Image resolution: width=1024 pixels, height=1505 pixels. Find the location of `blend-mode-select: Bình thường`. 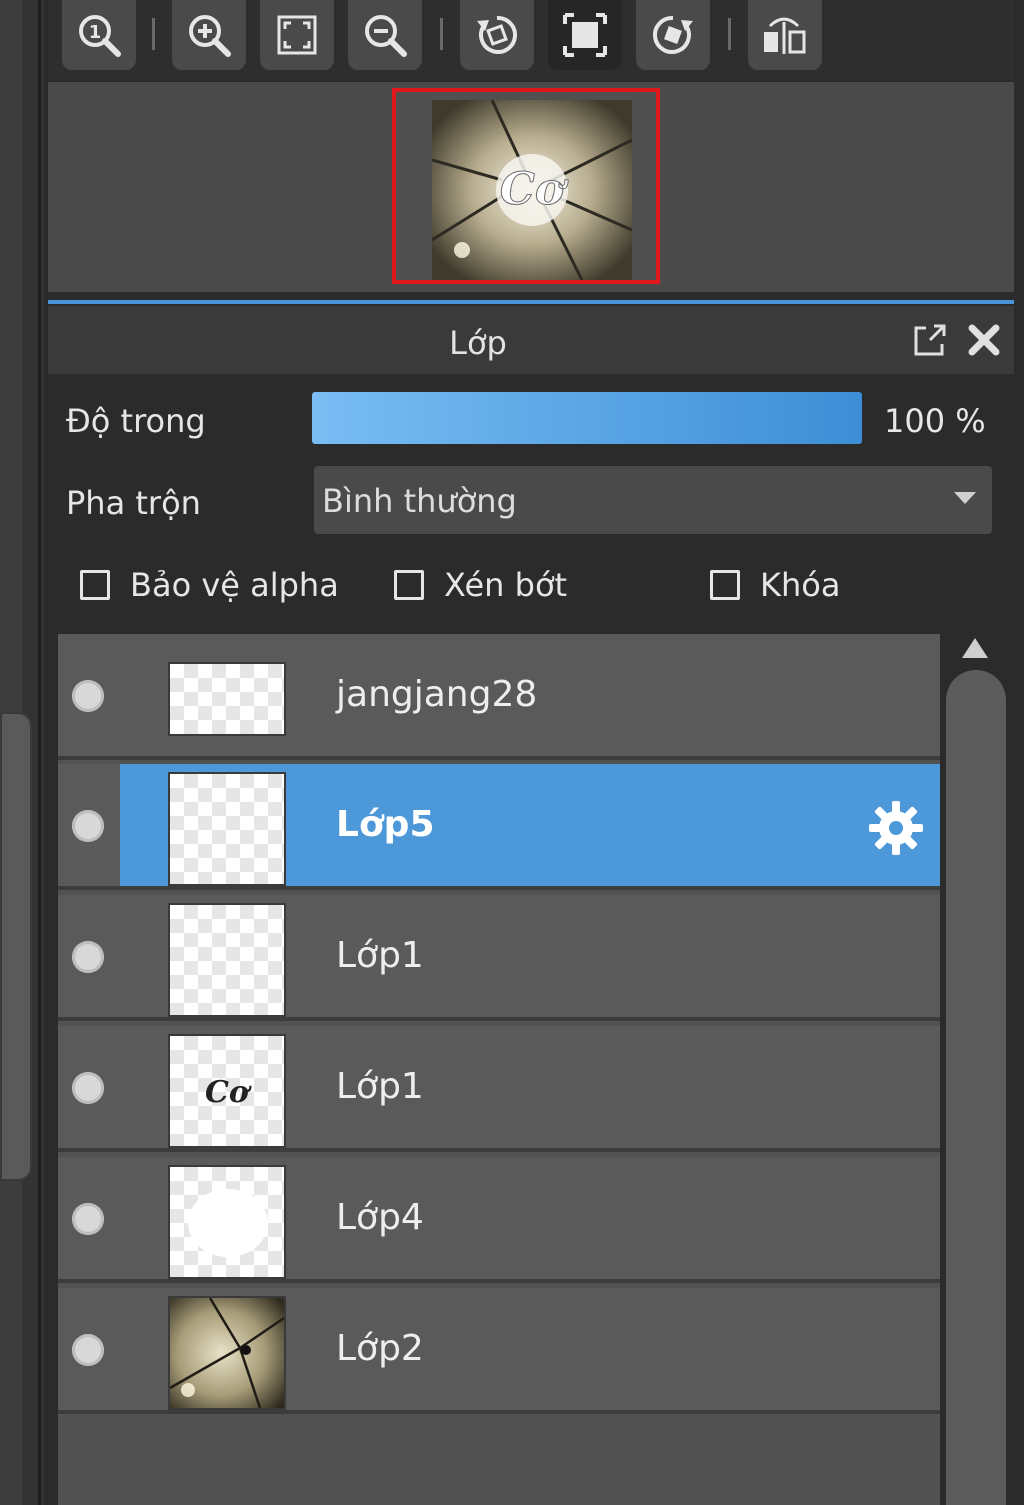

blend-mode-select: Bình thường is located at coordinates (653, 500).